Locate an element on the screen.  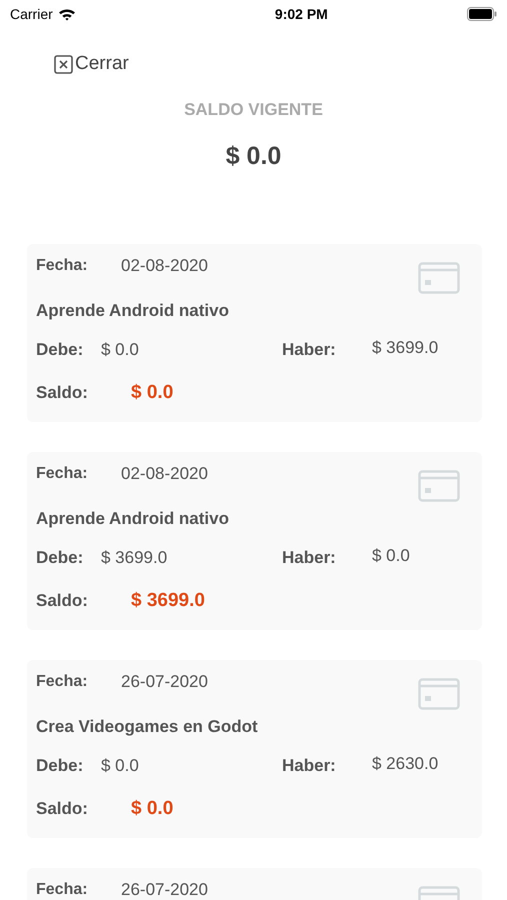
clock-text: 9:02 PM is located at coordinates (301, 14).